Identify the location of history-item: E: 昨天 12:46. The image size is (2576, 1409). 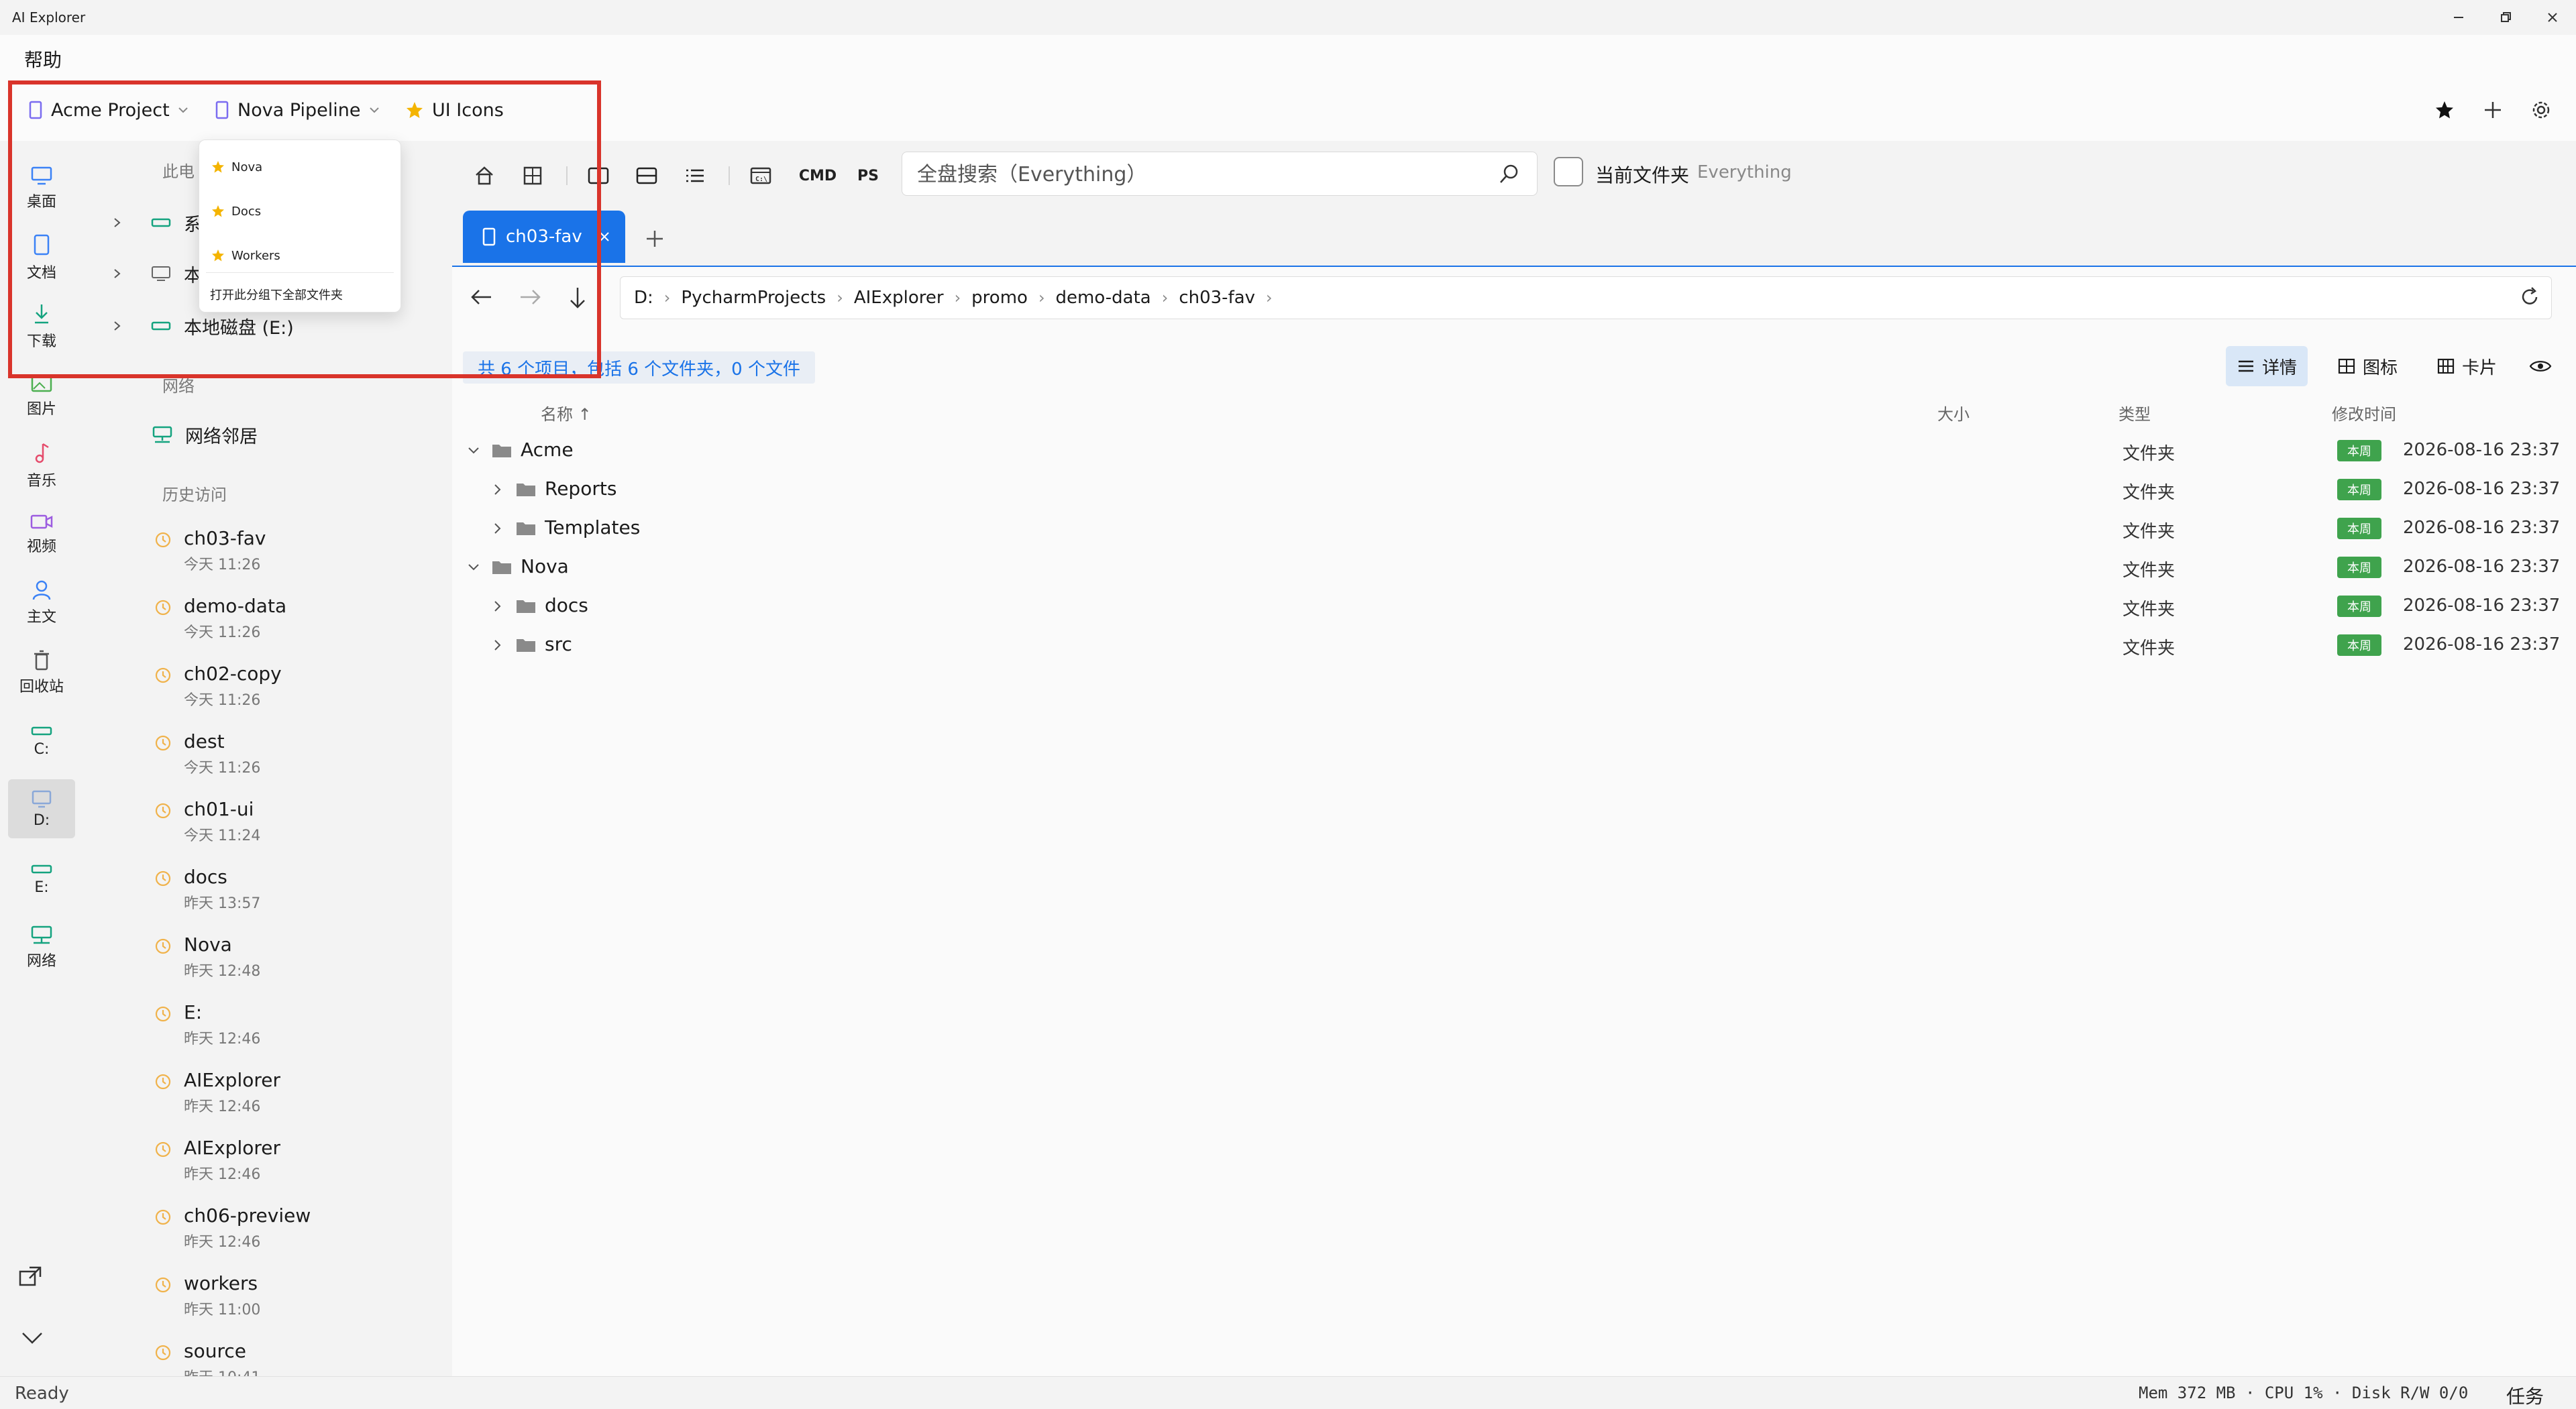
(291, 1029).